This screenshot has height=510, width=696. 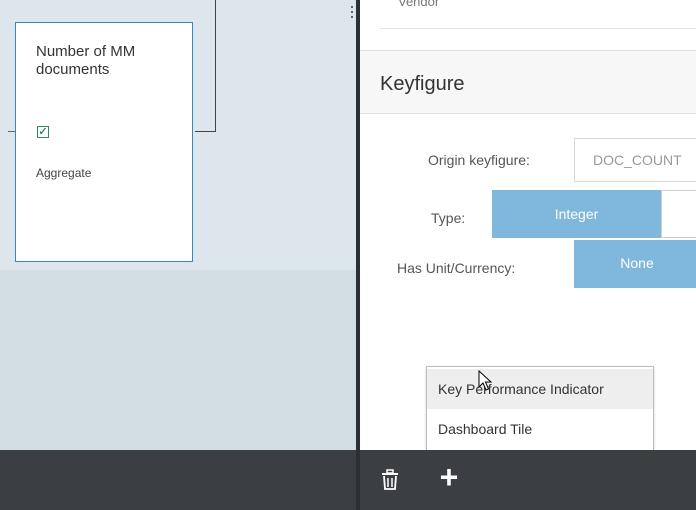 What do you see at coordinates (635, 160) in the screenshot?
I see `origin-keyfigure-input: DOC_COUNT` at bounding box center [635, 160].